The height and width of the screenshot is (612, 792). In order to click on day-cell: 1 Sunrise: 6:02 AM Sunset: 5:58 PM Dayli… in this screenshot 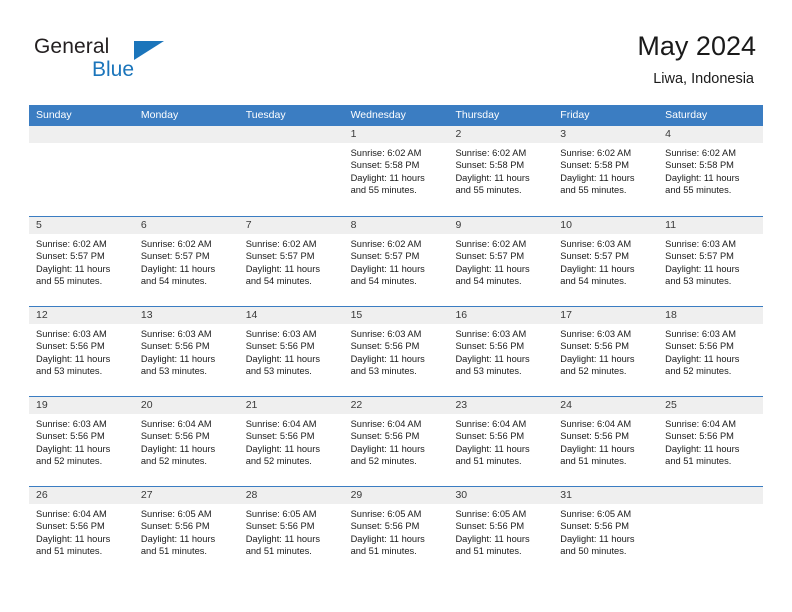, I will do `click(396, 171)`.